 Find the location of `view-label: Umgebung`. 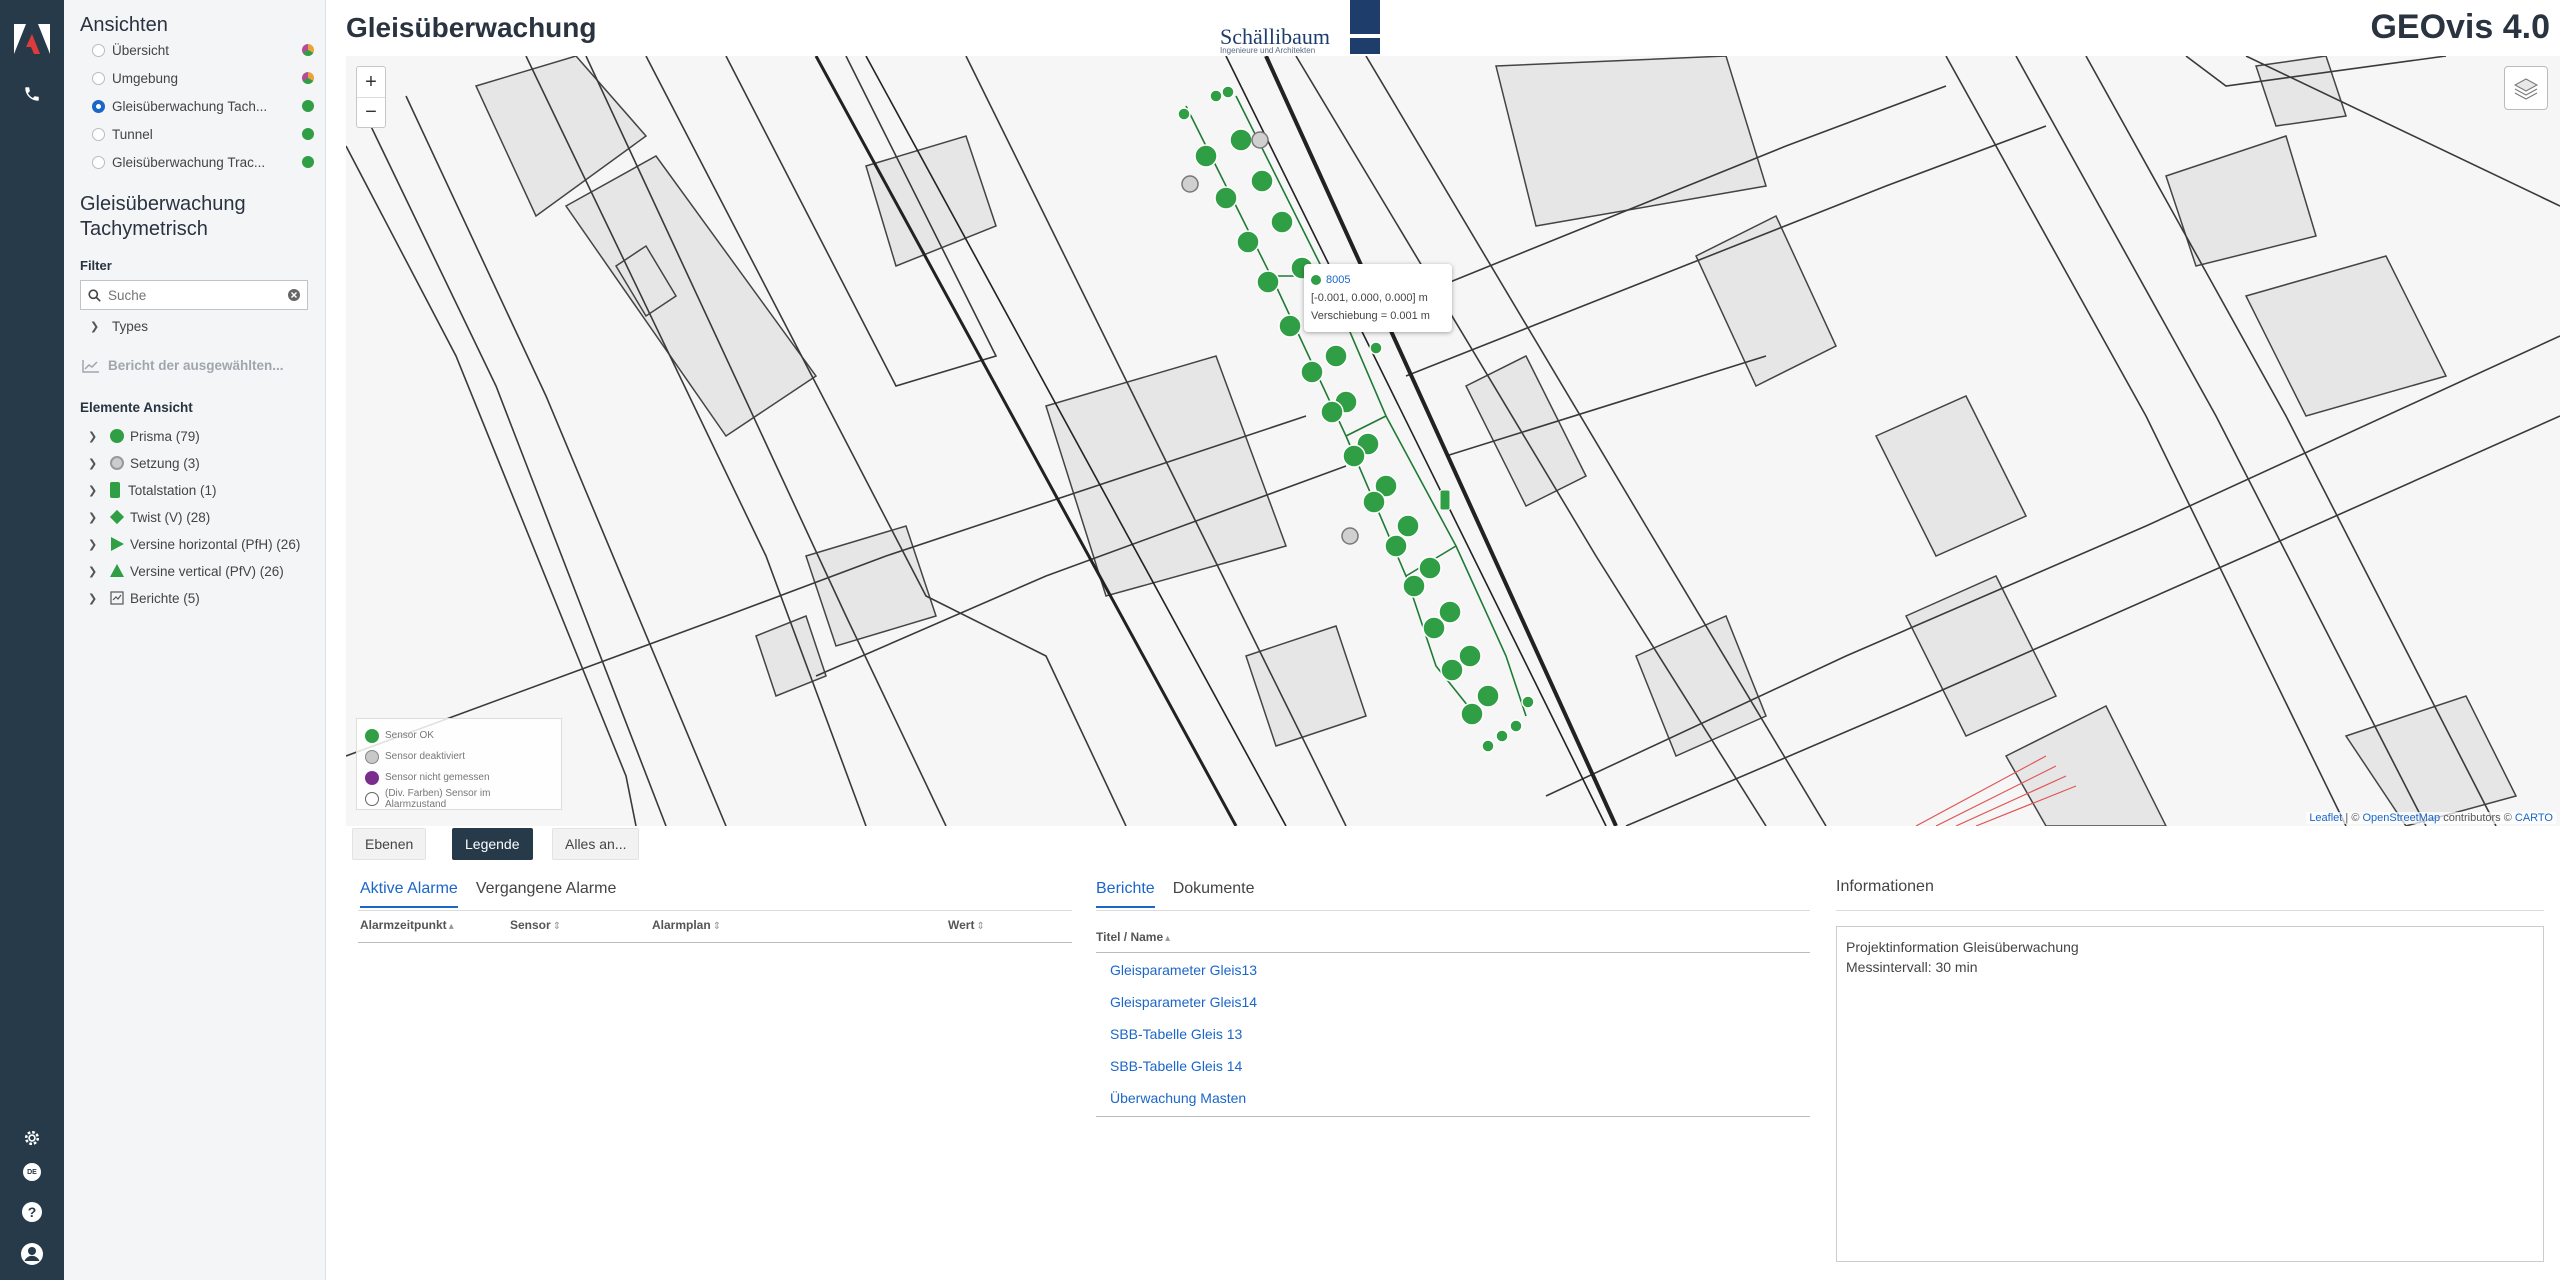

view-label: Umgebung is located at coordinates (145, 78).